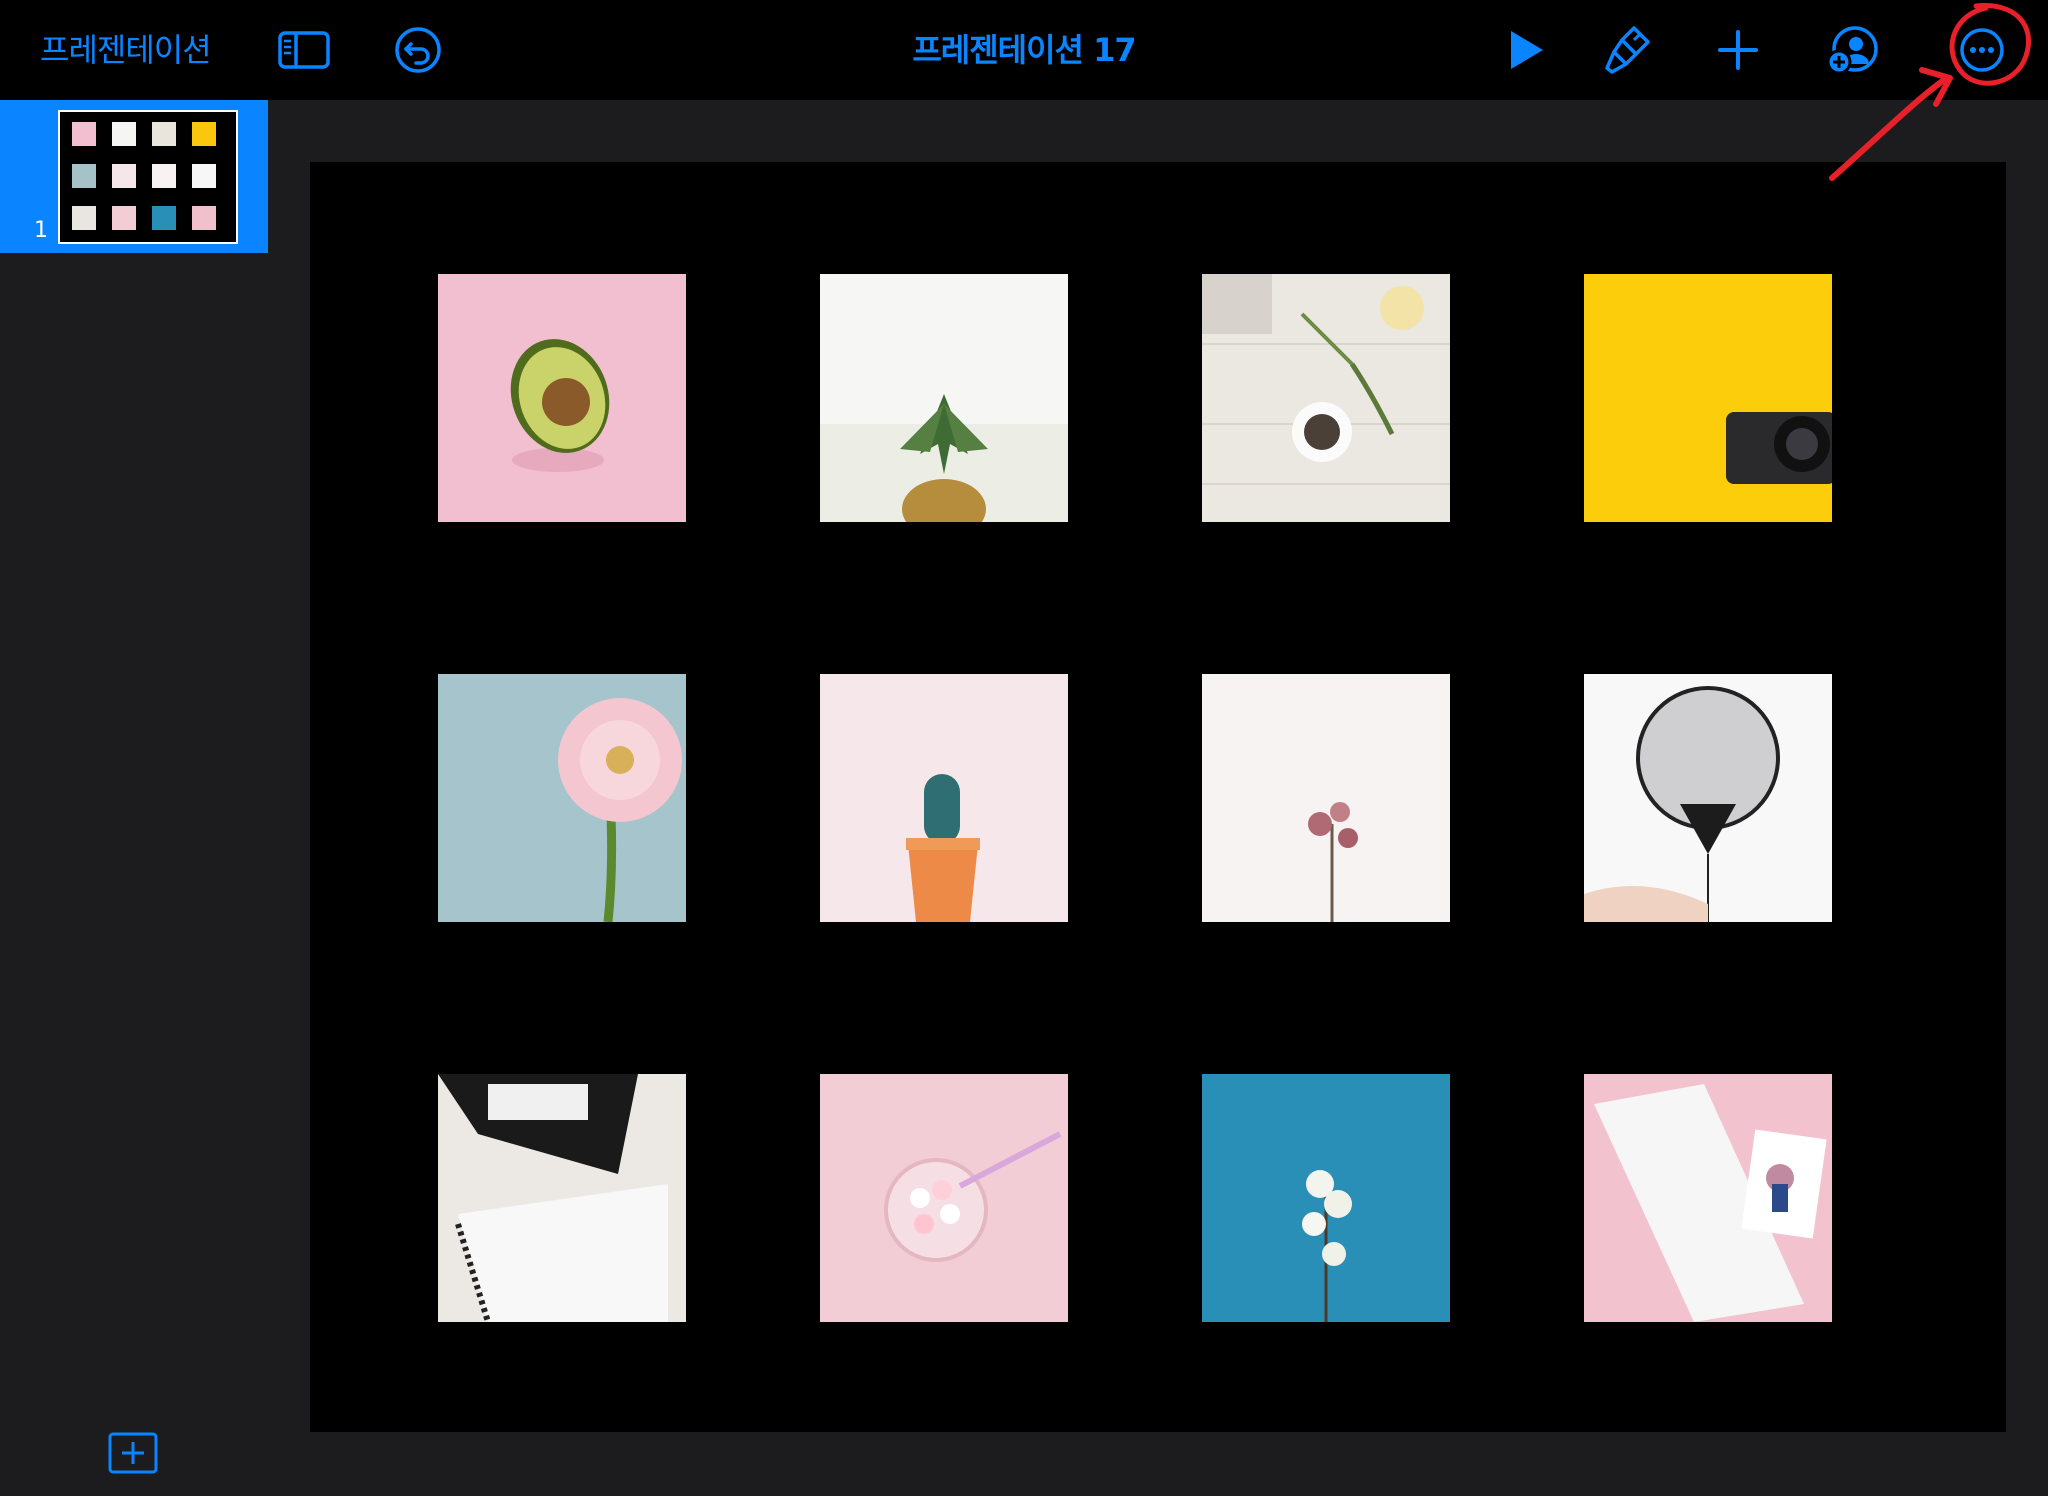  What do you see at coordinates (944, 798) in the screenshot?
I see `photo-cactus-pot` at bounding box center [944, 798].